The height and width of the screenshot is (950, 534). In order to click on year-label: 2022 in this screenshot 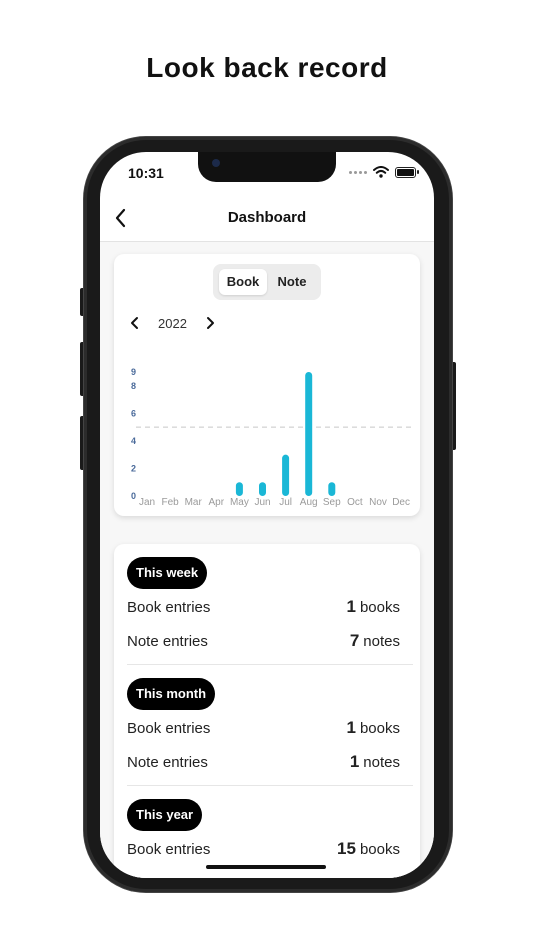, I will do `click(172, 323)`.